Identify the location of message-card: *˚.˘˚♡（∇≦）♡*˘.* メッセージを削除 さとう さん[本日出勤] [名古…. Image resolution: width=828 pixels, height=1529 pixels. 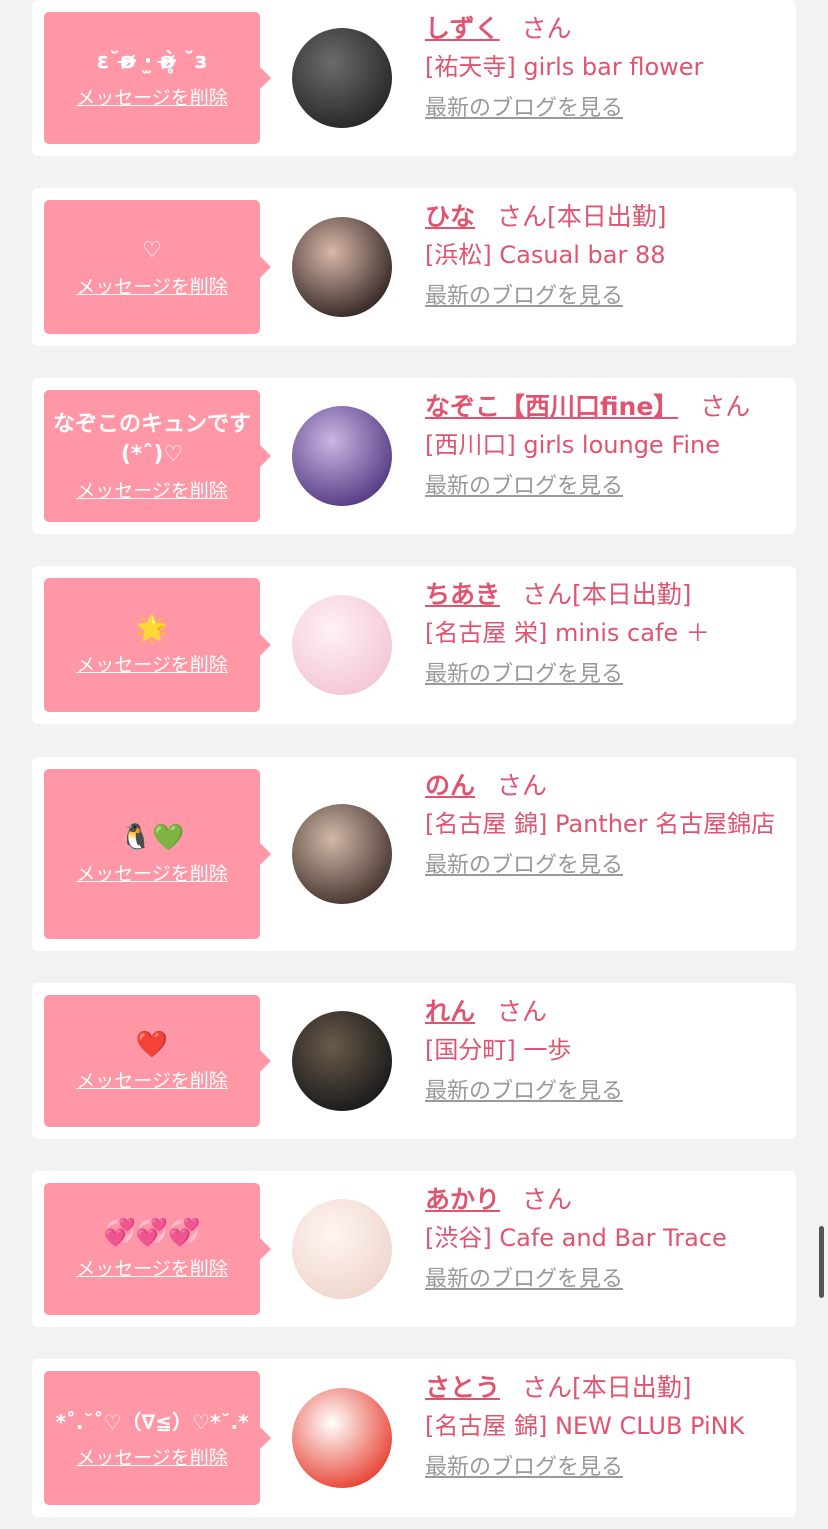
(414, 1438).